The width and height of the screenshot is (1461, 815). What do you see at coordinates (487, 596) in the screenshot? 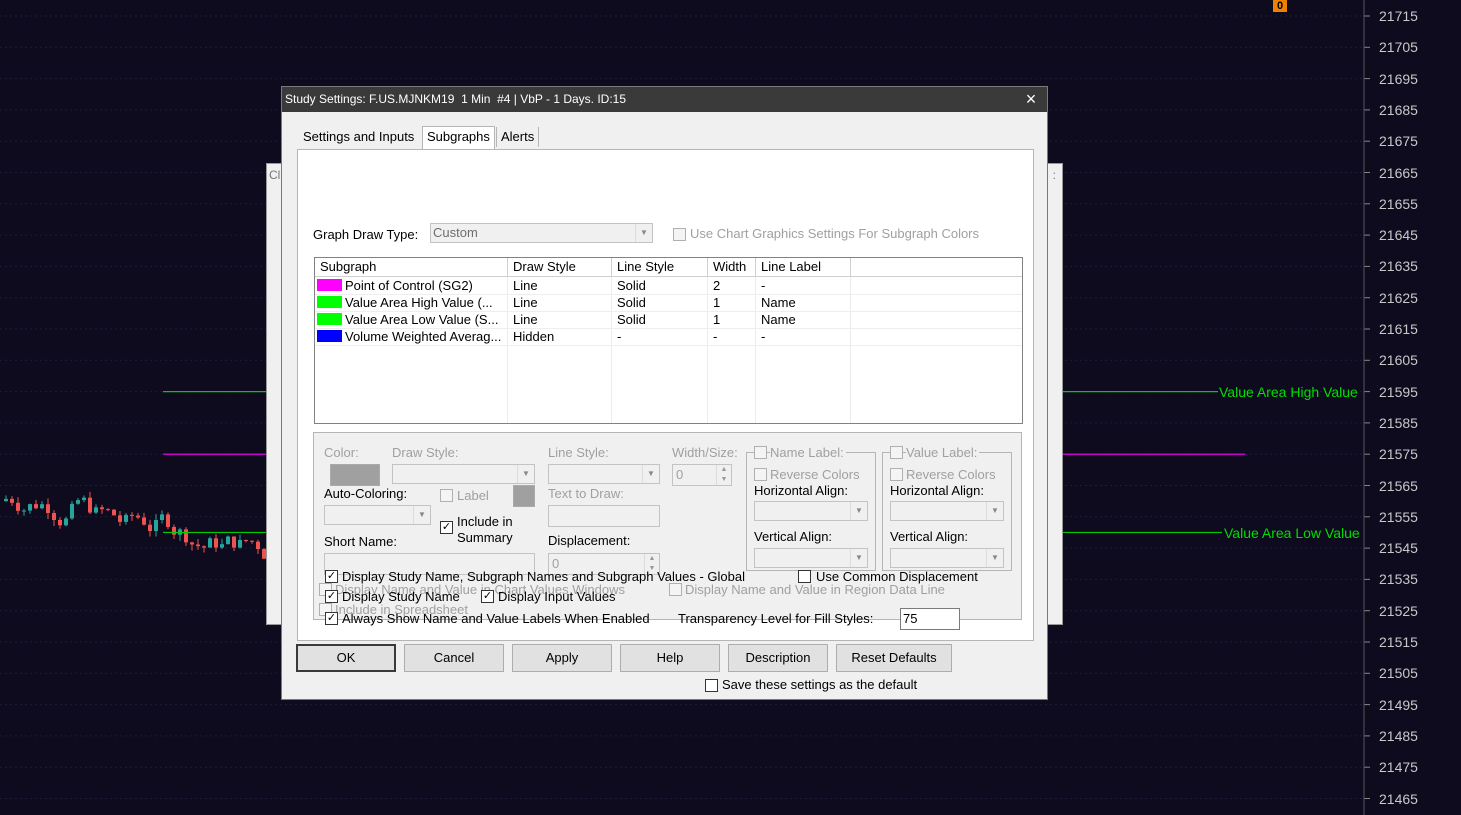
I see `display-input-values-checkbox: ✓` at bounding box center [487, 596].